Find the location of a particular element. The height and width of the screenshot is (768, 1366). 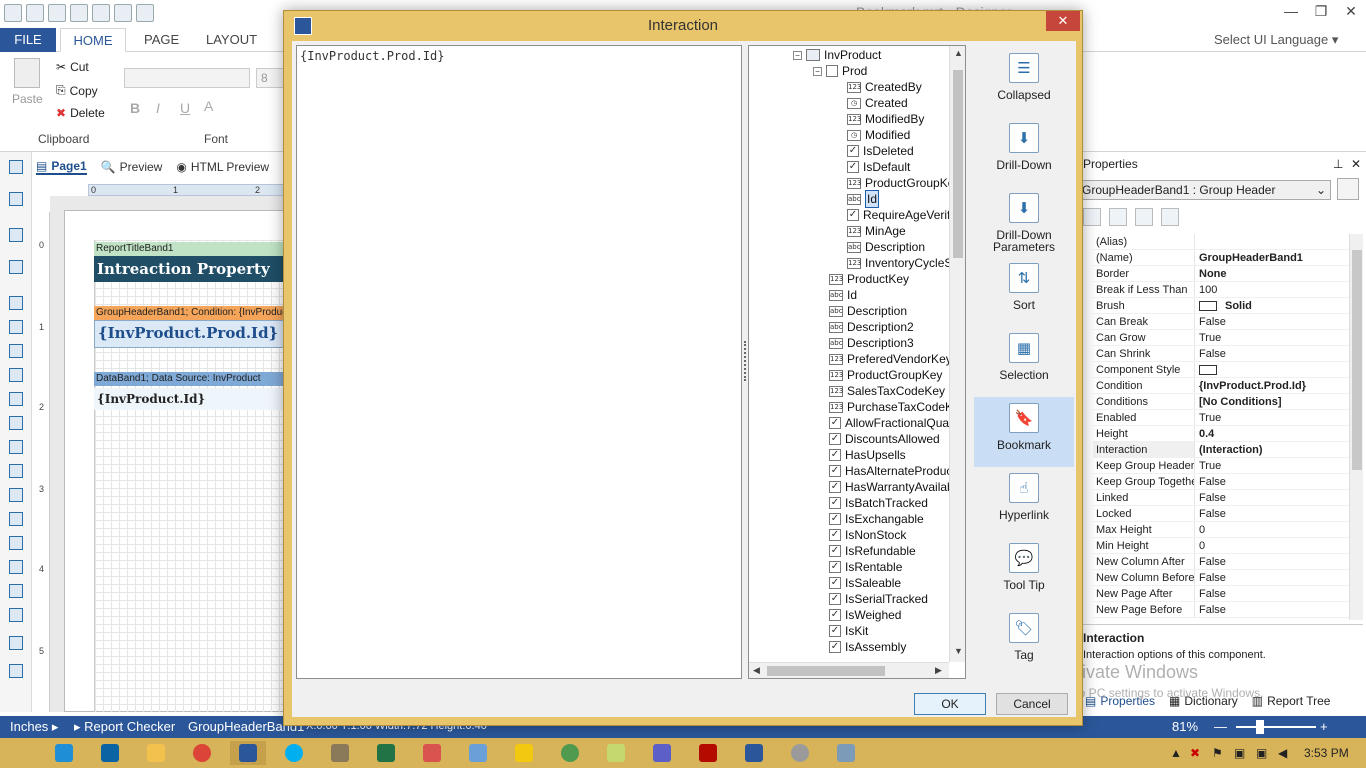

tray-app2-icon: ▣ is located at coordinates (1261, 753).